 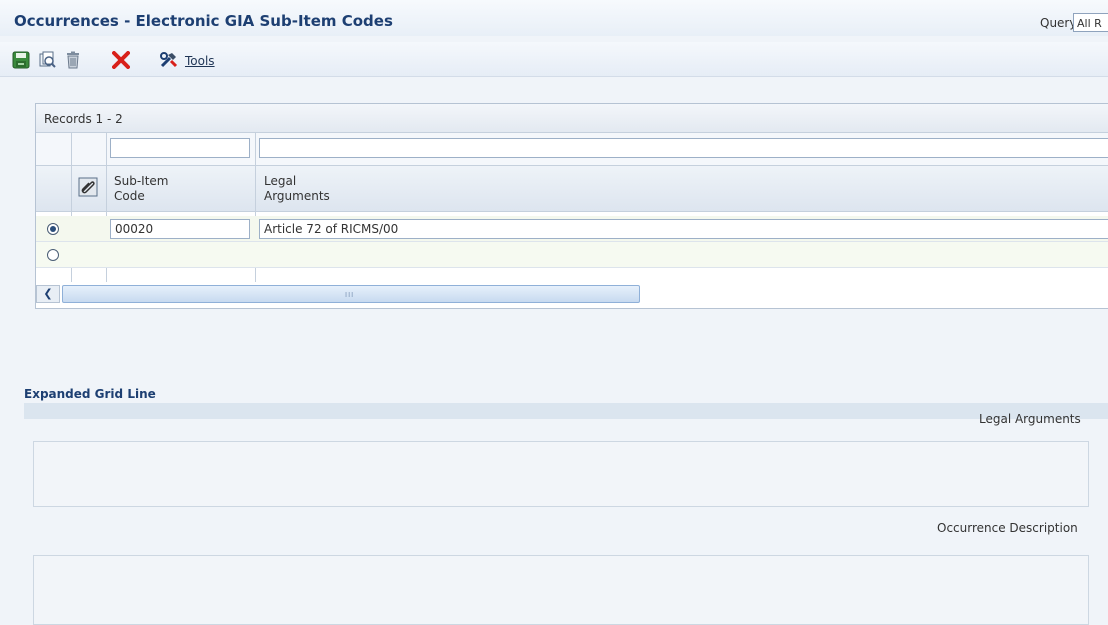 I want to click on cancel-icon, so click(x=121, y=60).